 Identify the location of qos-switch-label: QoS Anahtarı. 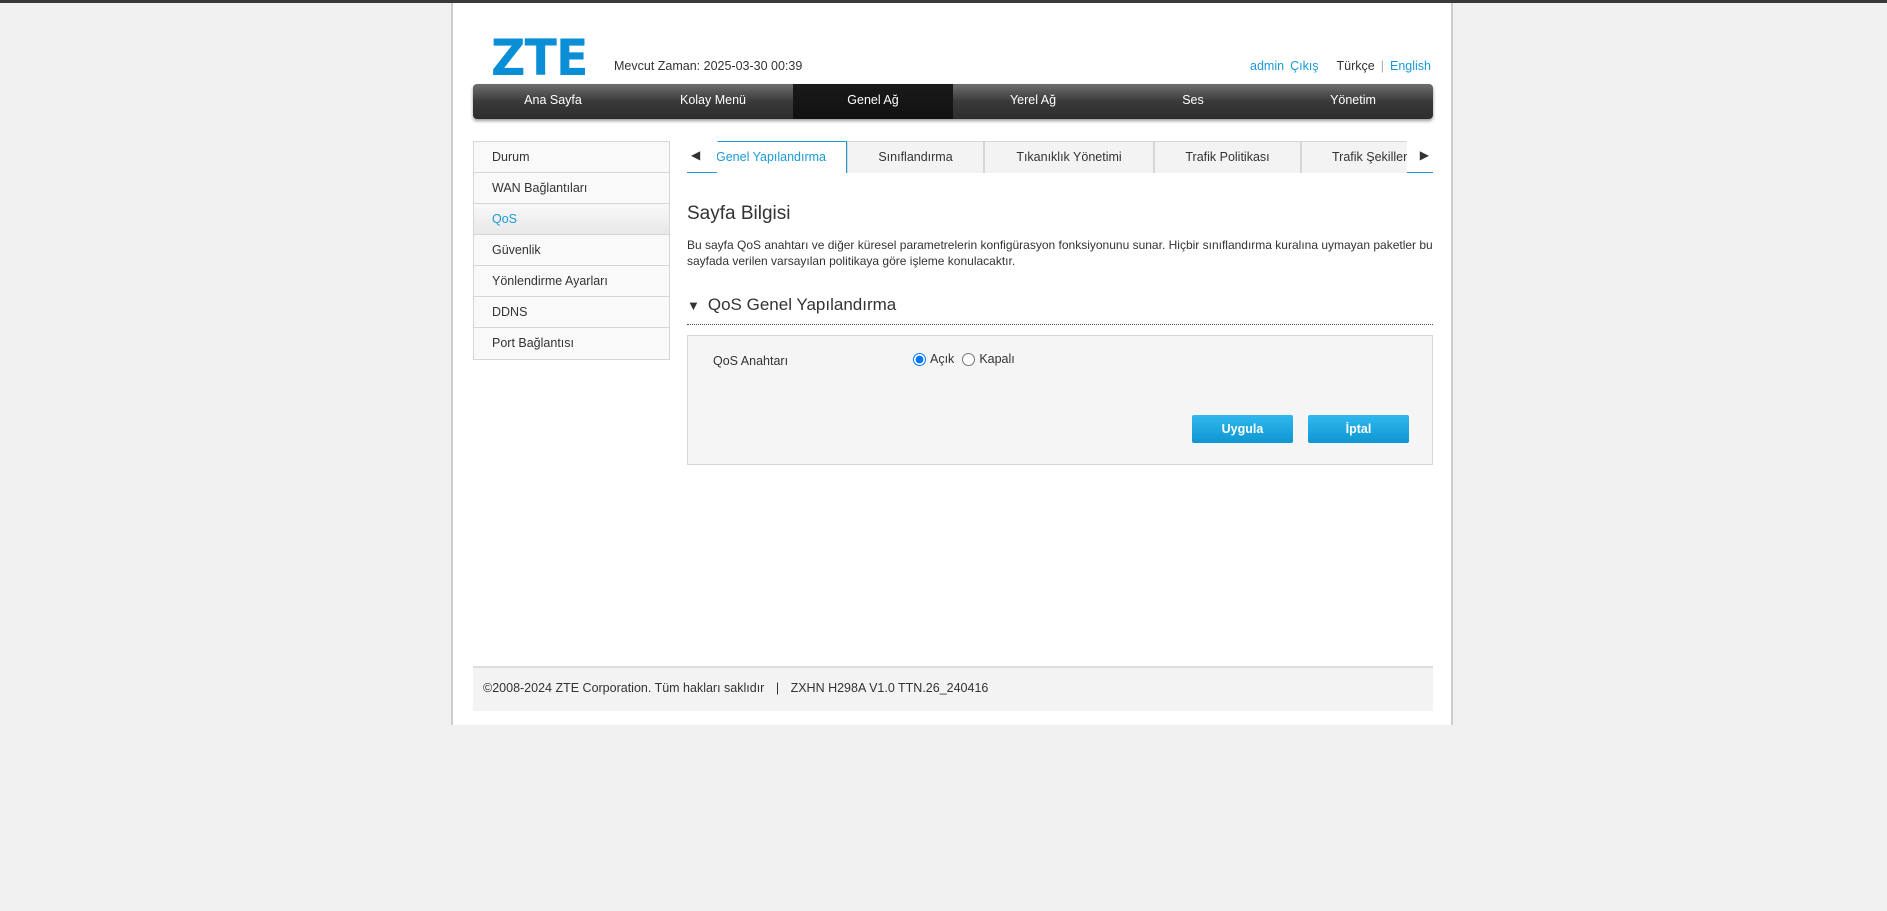
(751, 361).